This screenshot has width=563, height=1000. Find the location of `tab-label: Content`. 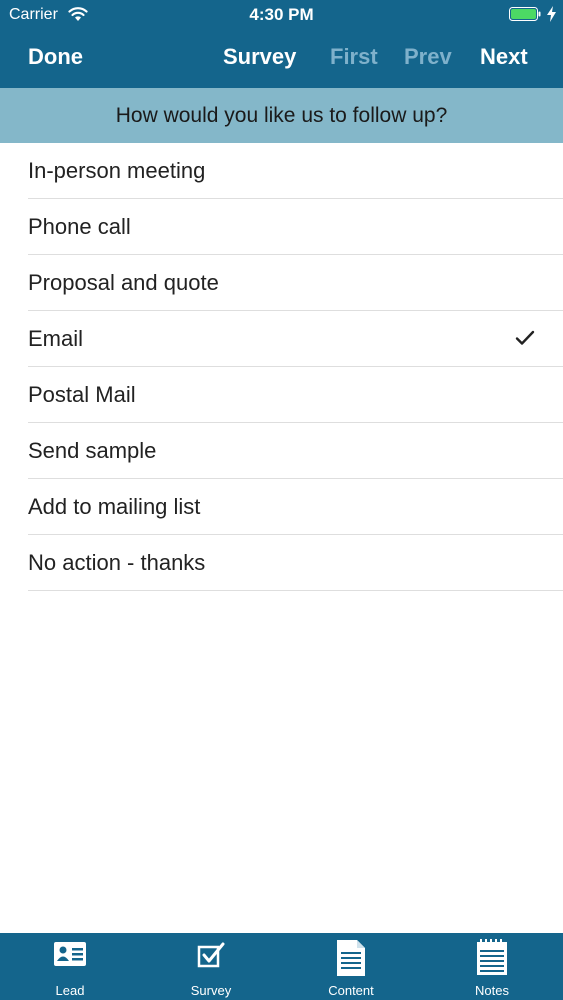

tab-label: Content is located at coordinates (351, 990).